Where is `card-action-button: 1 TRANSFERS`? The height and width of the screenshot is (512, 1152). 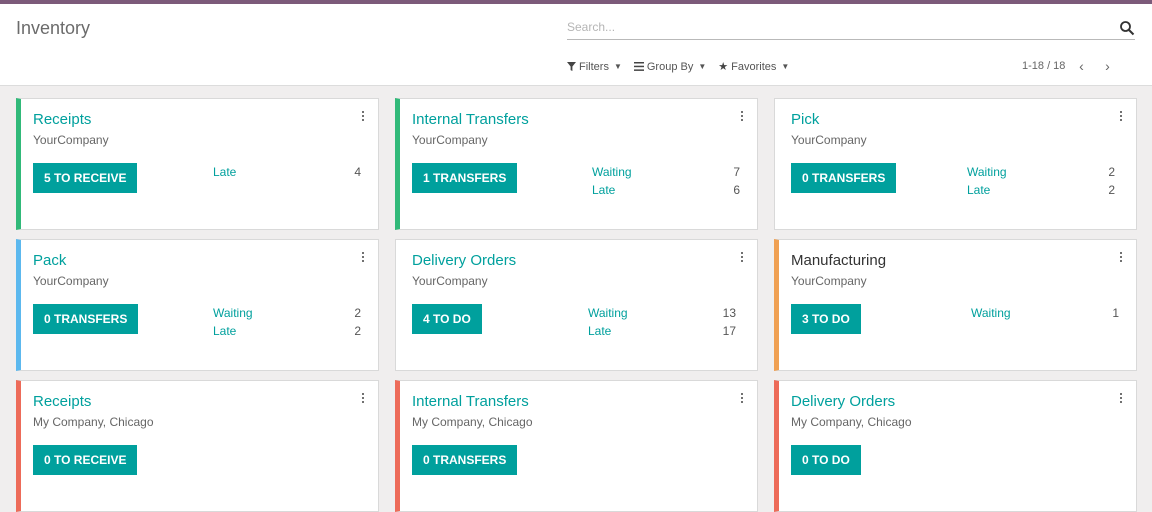
card-action-button: 1 TRANSFERS is located at coordinates (465, 178).